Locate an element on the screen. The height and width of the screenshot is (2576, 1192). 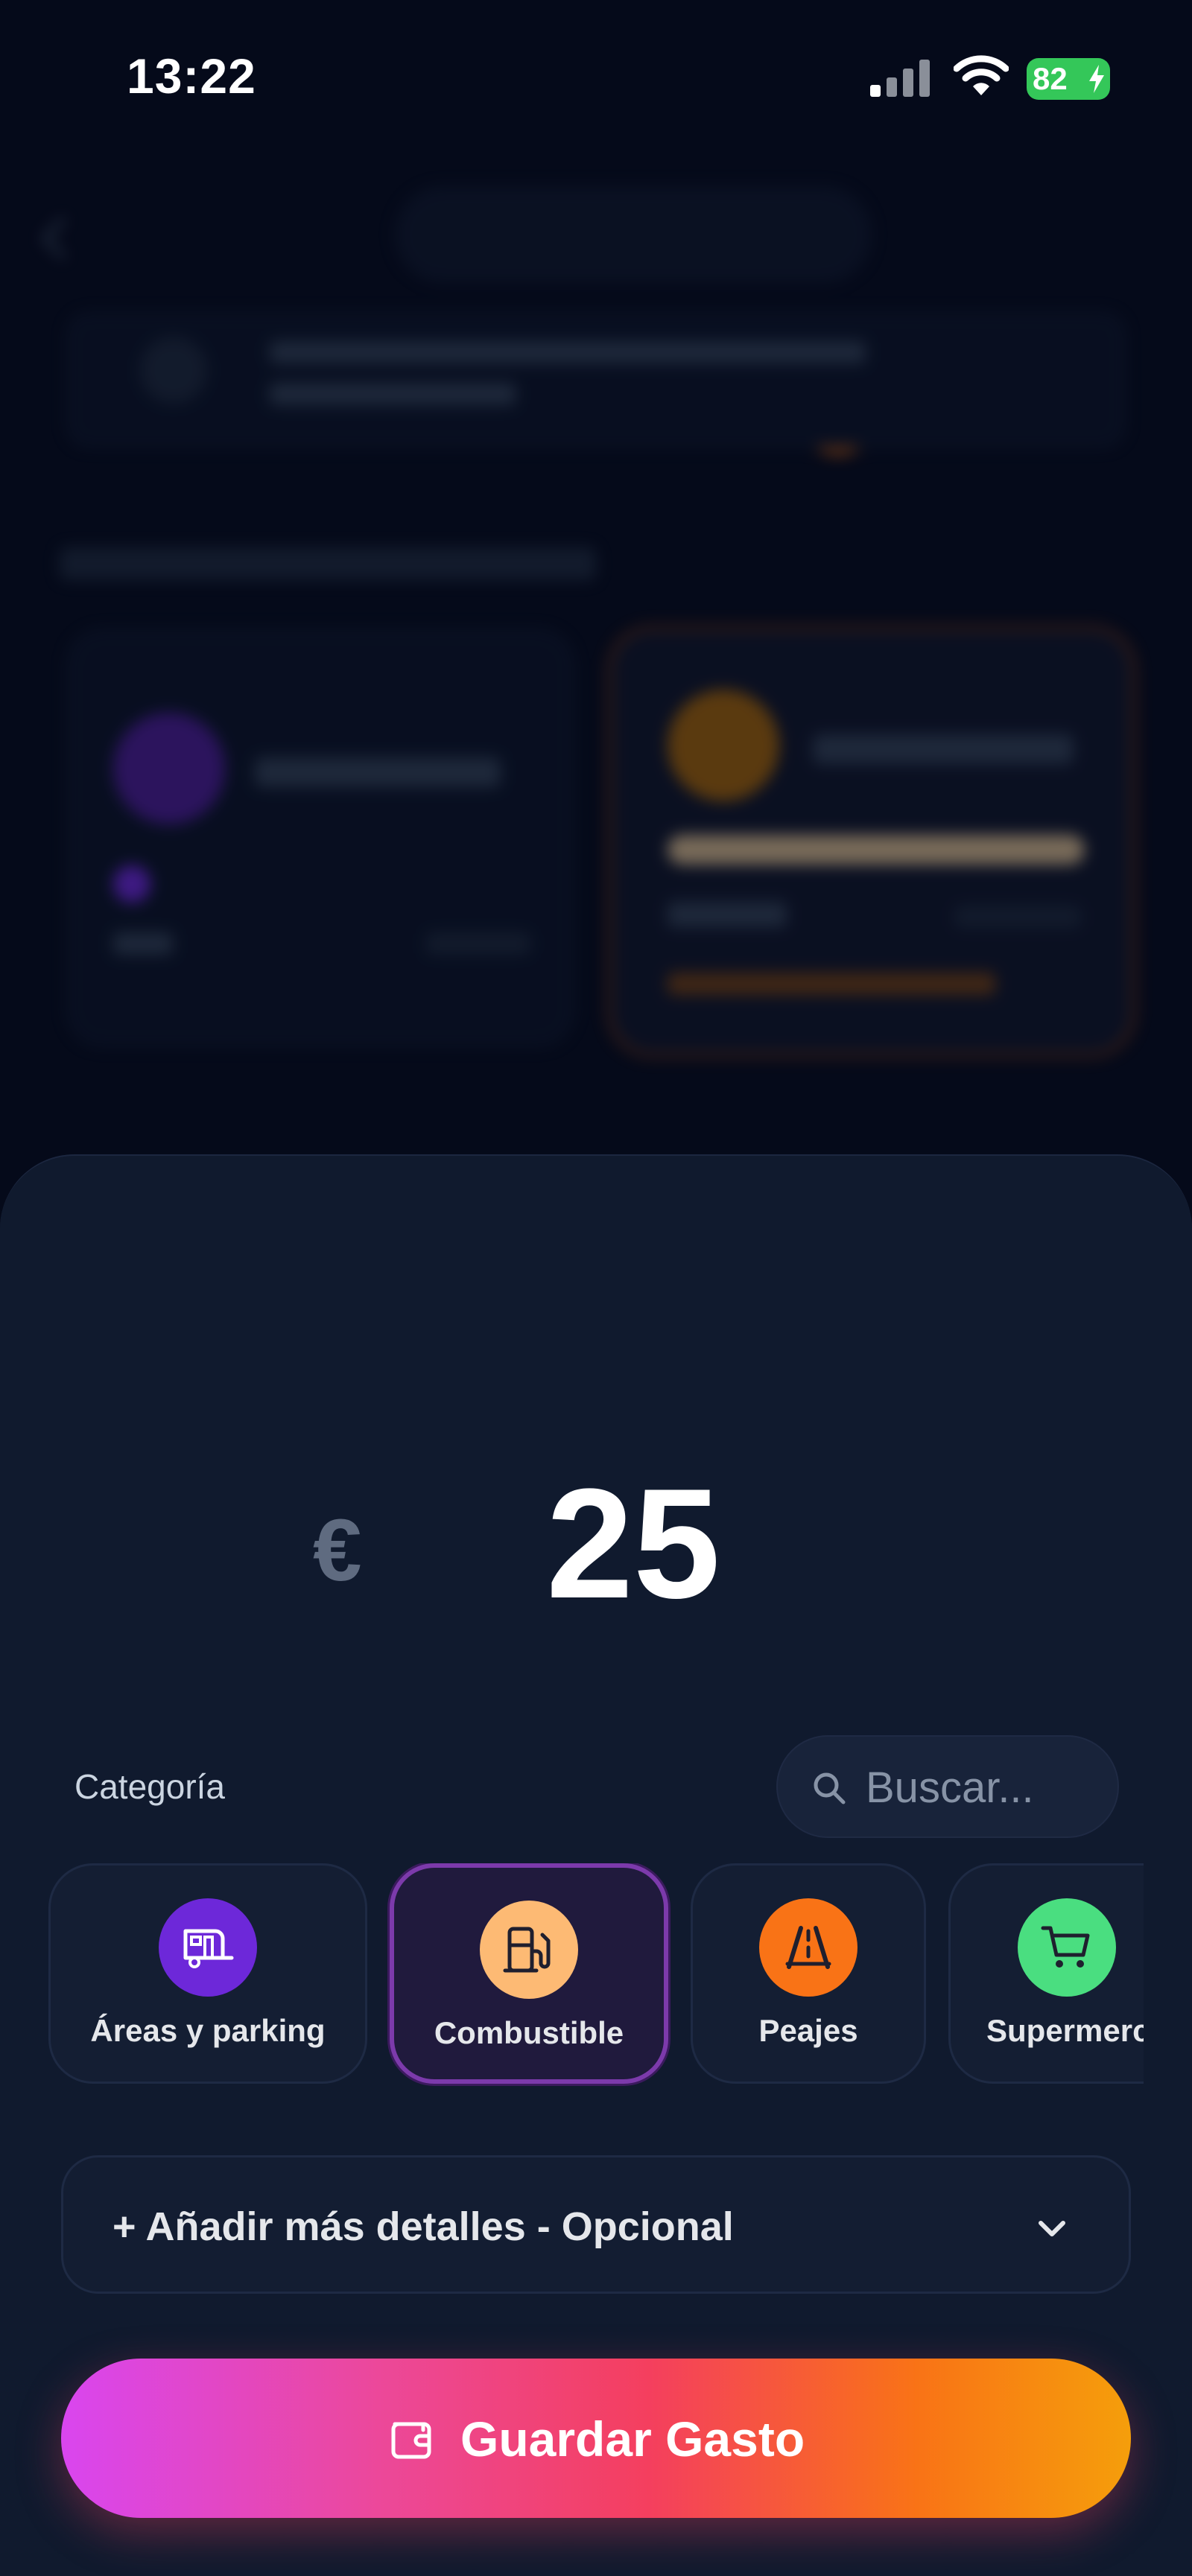
add-details-label: + Añadir más detalles - Opcional is located at coordinates (423, 2226).